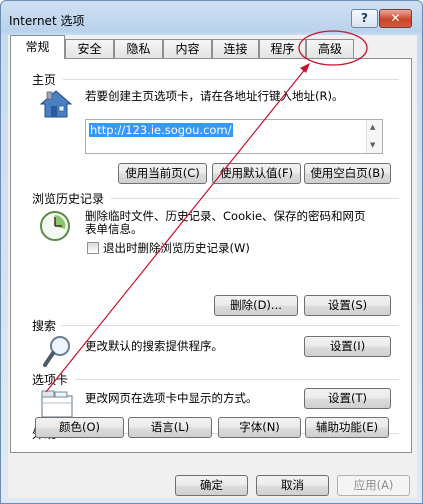 The width and height of the screenshot is (423, 504). What do you see at coordinates (305, 68) in the screenshot?
I see `arrowhead-icon` at bounding box center [305, 68].